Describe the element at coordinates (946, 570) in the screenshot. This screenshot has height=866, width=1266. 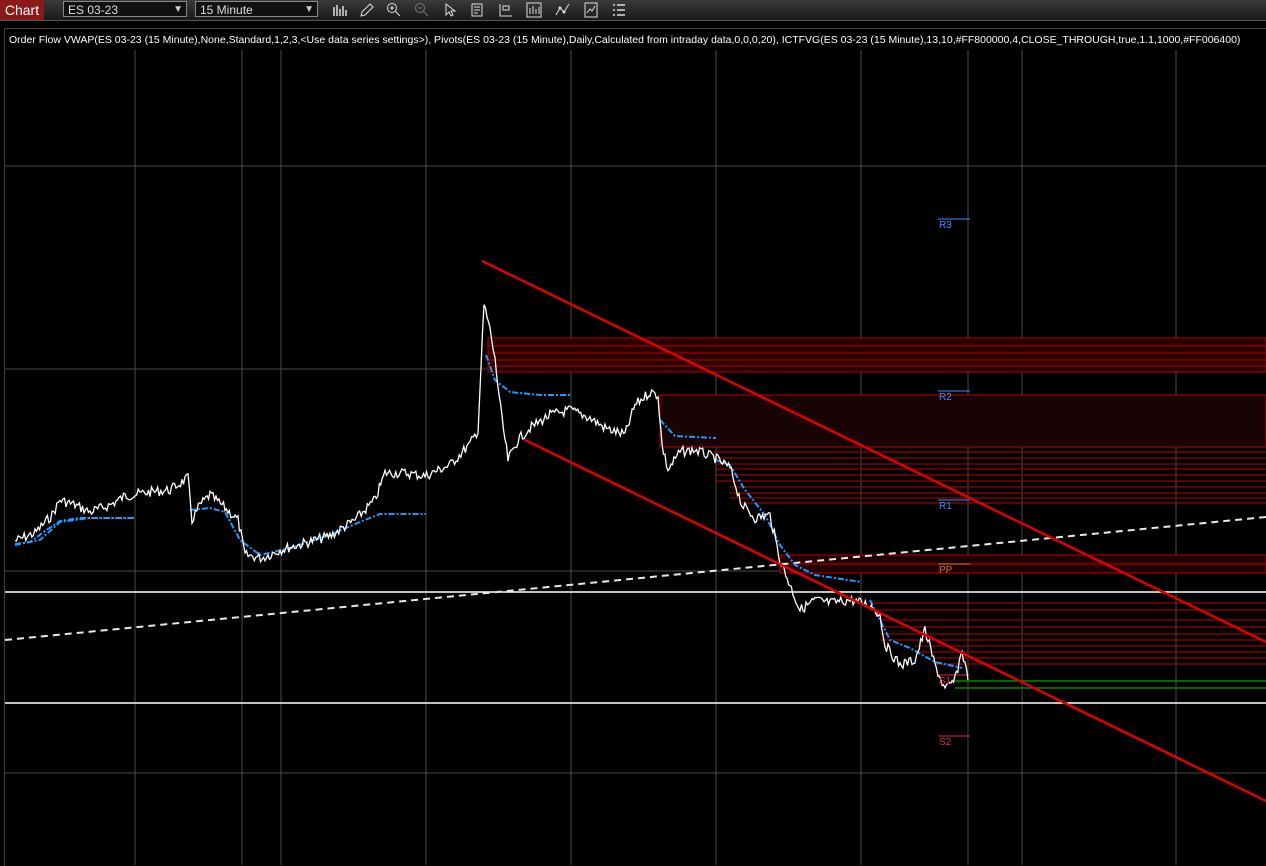
I see `pivot-pp-label: PP` at that location.